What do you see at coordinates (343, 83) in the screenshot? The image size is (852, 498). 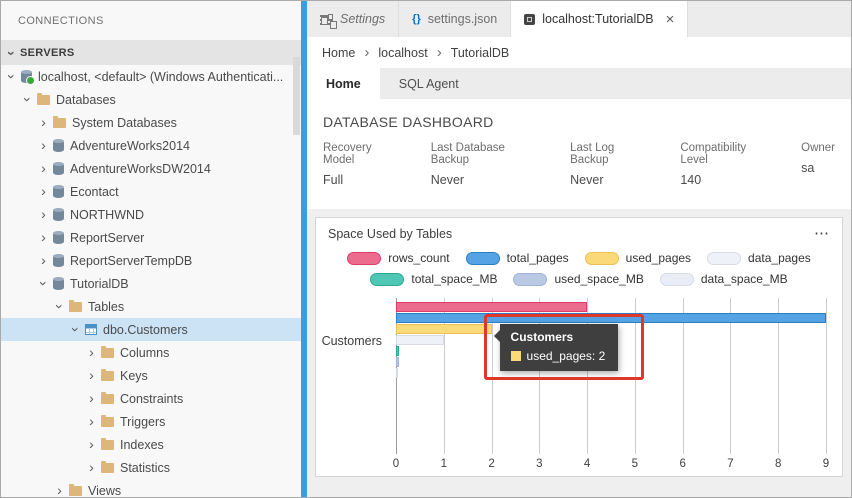 I see `tab-home: Home` at bounding box center [343, 83].